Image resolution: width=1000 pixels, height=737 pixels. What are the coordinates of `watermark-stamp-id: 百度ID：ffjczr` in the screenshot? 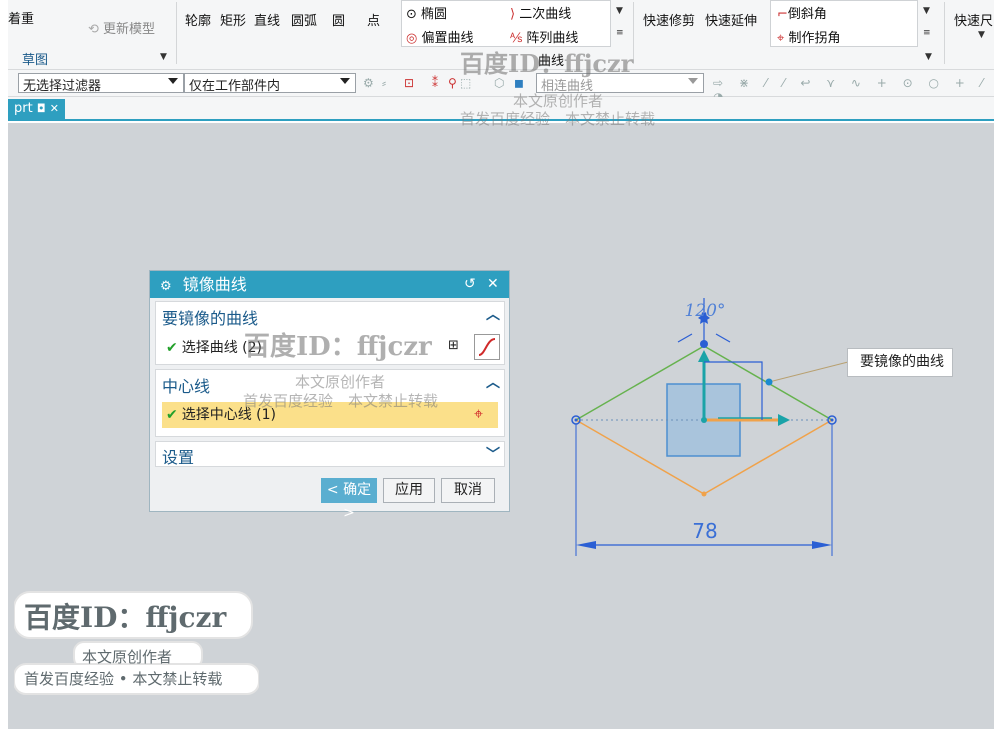 It's located at (125, 617).